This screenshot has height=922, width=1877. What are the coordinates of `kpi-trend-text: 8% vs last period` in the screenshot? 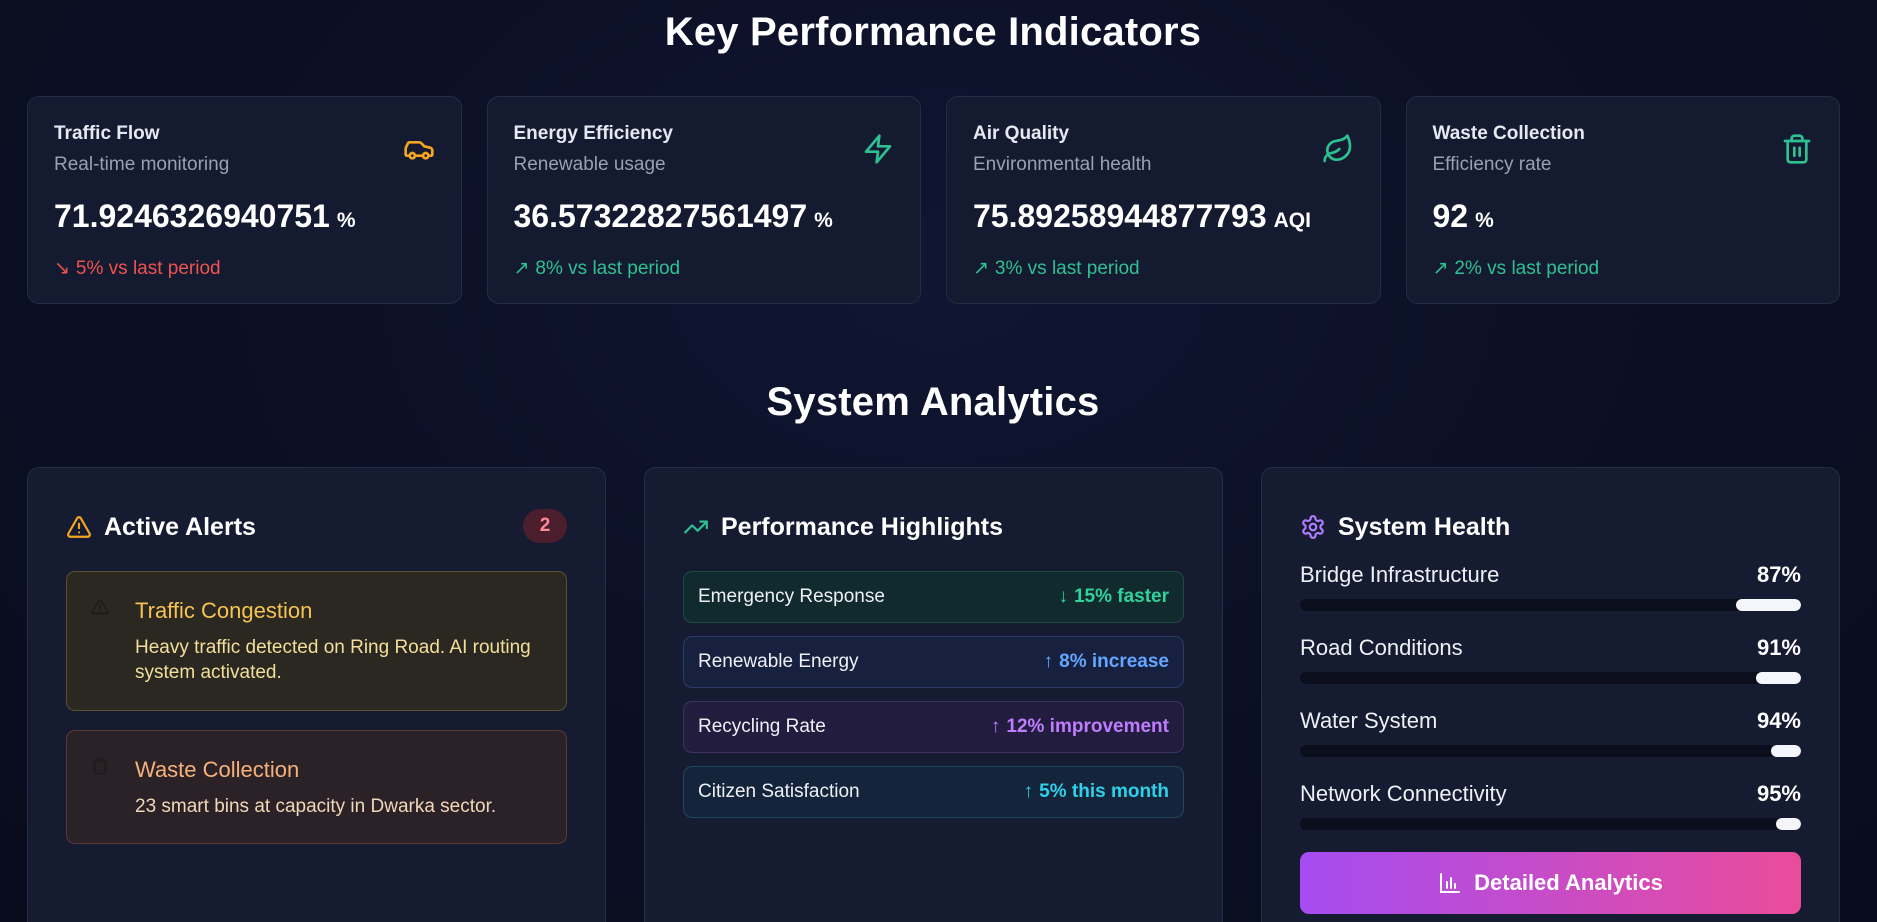 It's located at (608, 268).